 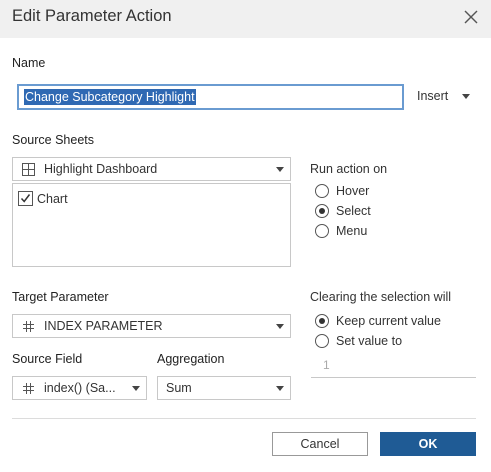 I want to click on source-field-label: Source Field, so click(x=47, y=359).